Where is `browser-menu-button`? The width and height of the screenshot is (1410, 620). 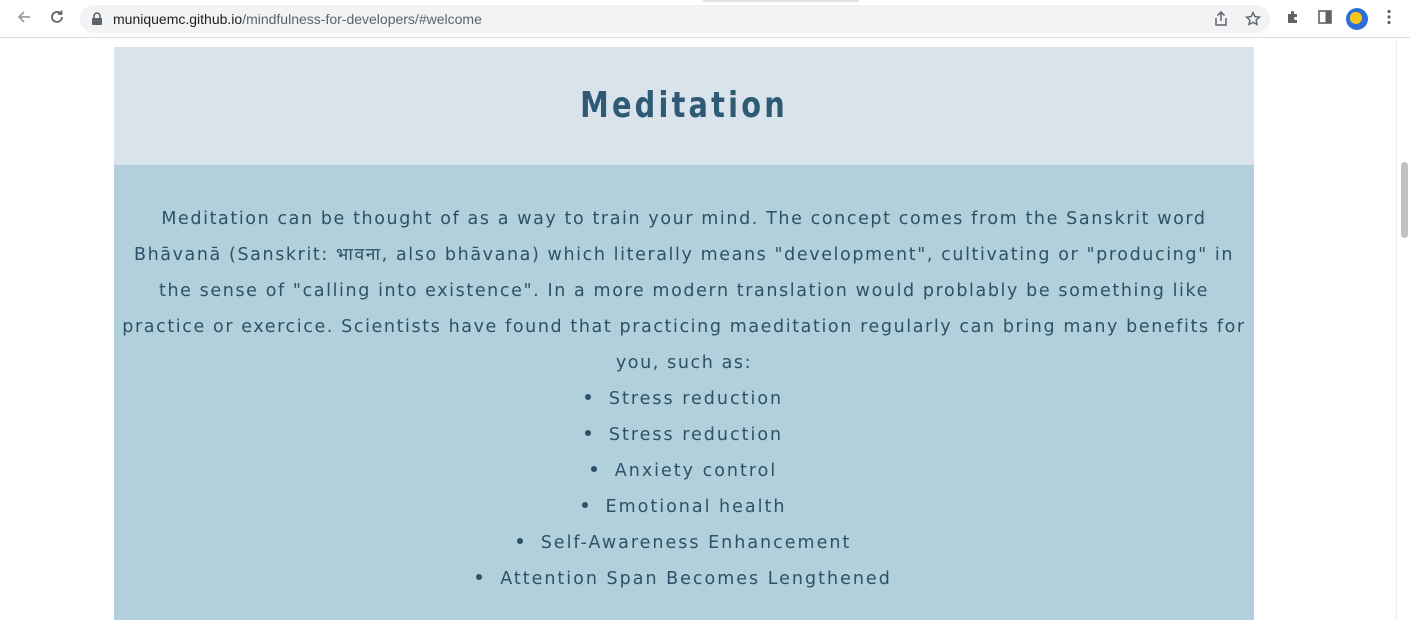 browser-menu-button is located at coordinates (1389, 19).